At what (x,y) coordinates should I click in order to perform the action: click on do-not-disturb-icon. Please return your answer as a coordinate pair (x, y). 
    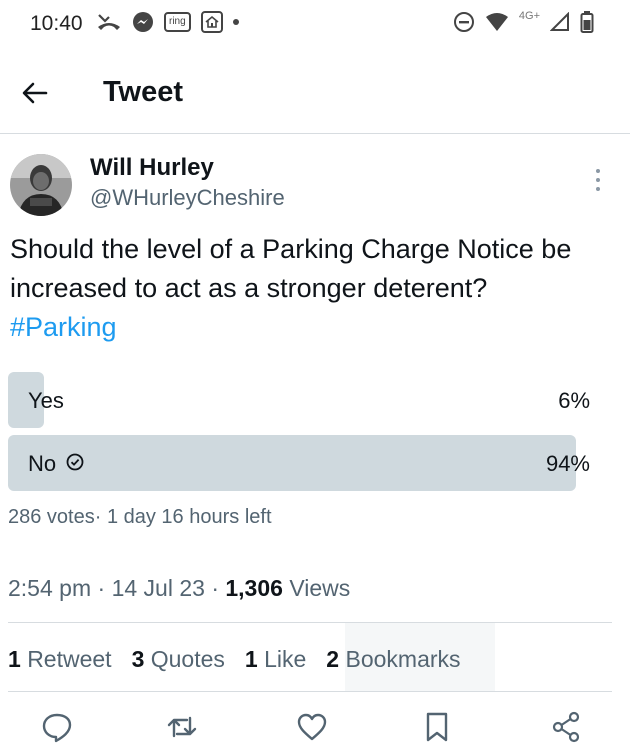
    Looking at the image, I should click on (464, 22).